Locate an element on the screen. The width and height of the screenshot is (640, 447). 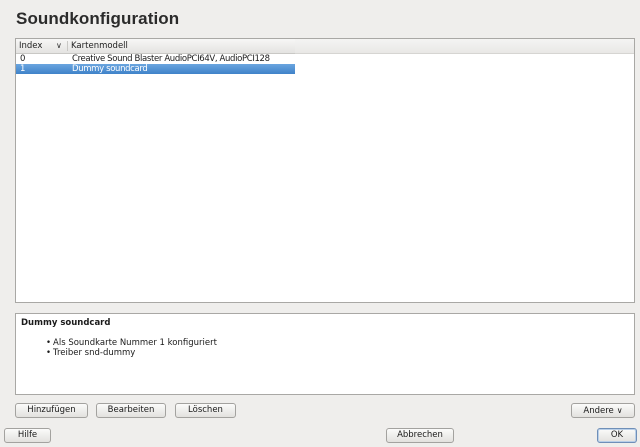
row-model: Dummy soundcard is located at coordinates (110, 69).